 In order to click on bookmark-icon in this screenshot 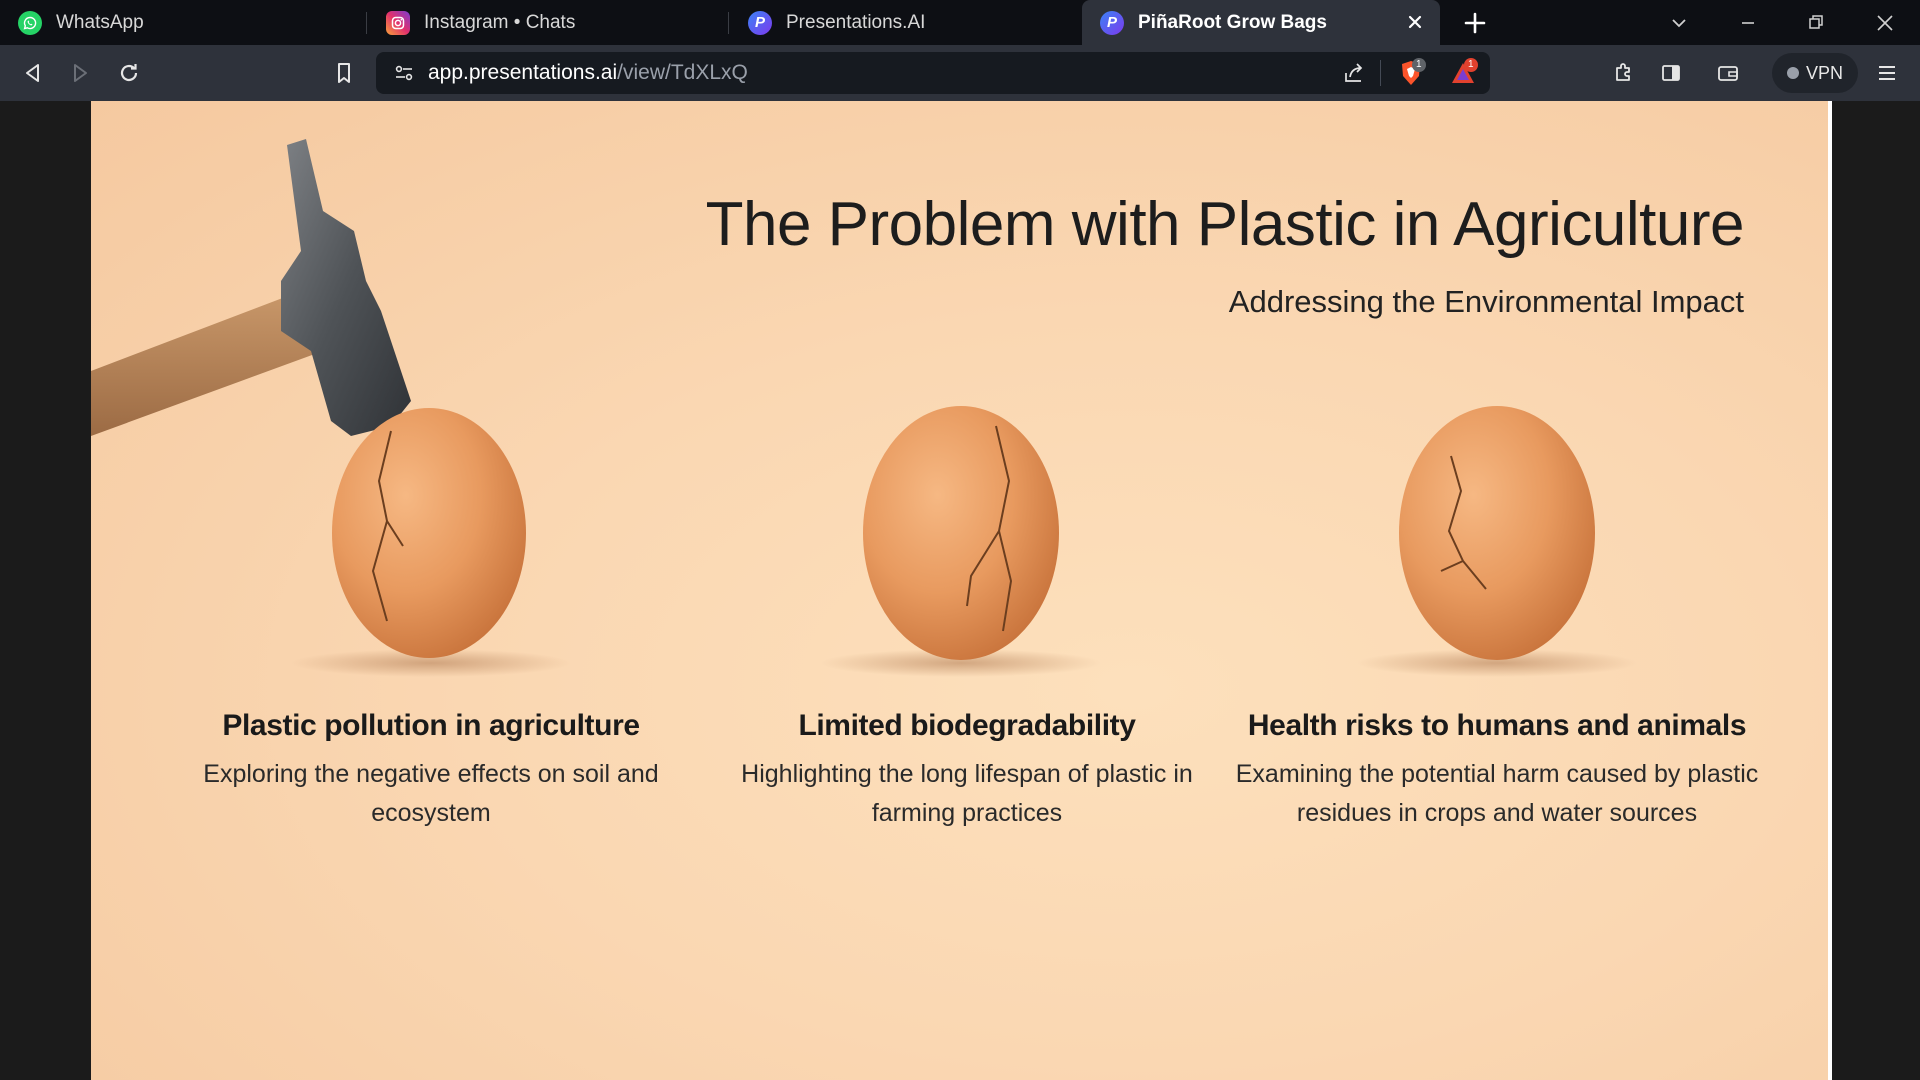, I will do `click(344, 73)`.